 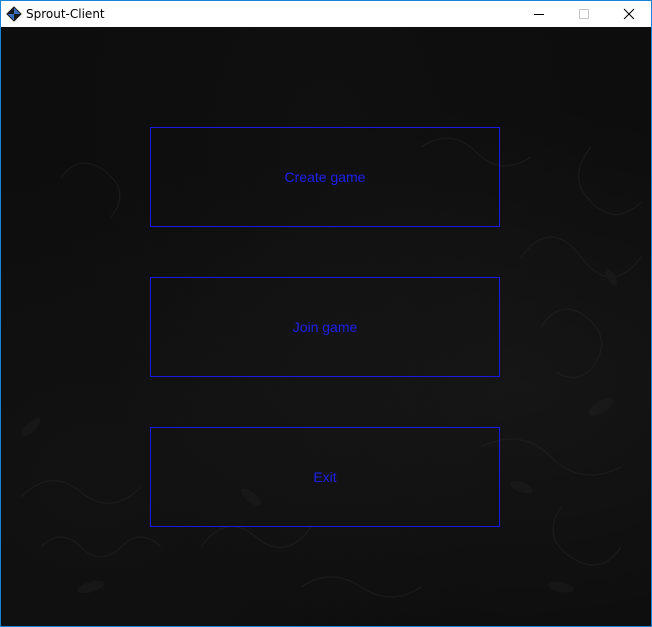 I want to click on maximize-button, so click(x=583, y=14).